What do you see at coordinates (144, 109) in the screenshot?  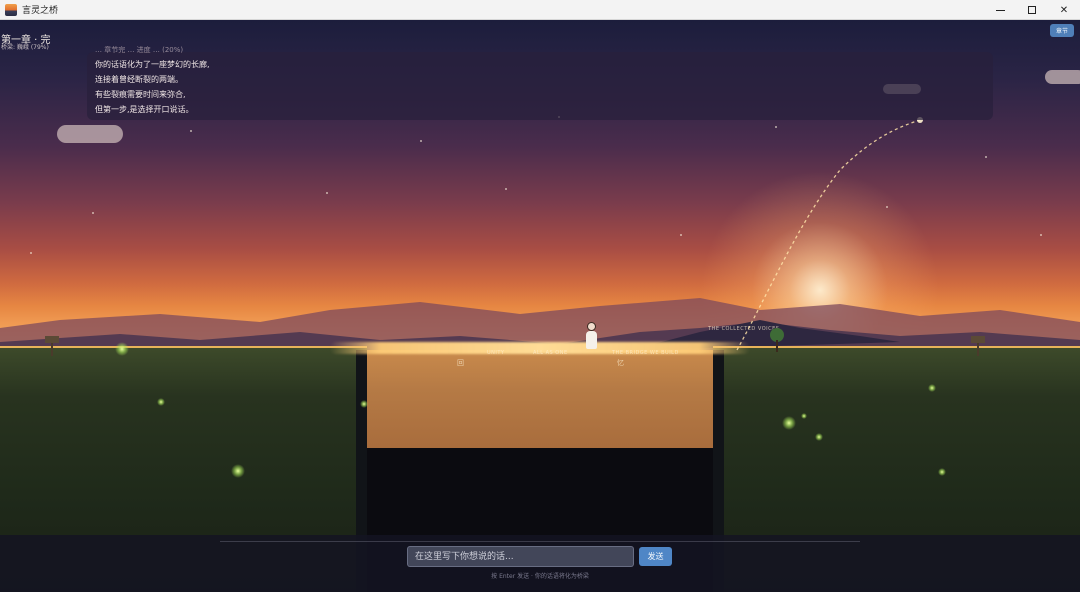 I see `story-line: 但第一步,是选择开口说话。` at bounding box center [144, 109].